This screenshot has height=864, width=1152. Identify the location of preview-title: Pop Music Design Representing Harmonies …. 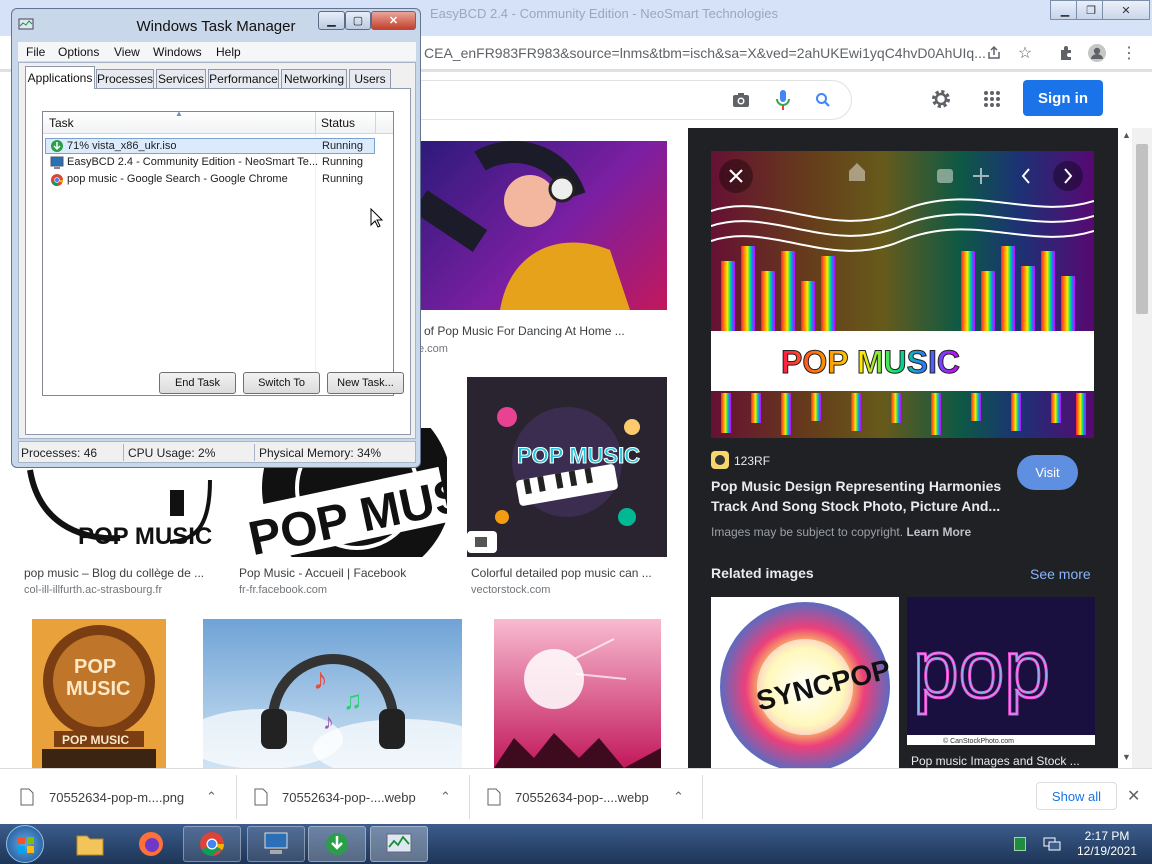
(861, 496).